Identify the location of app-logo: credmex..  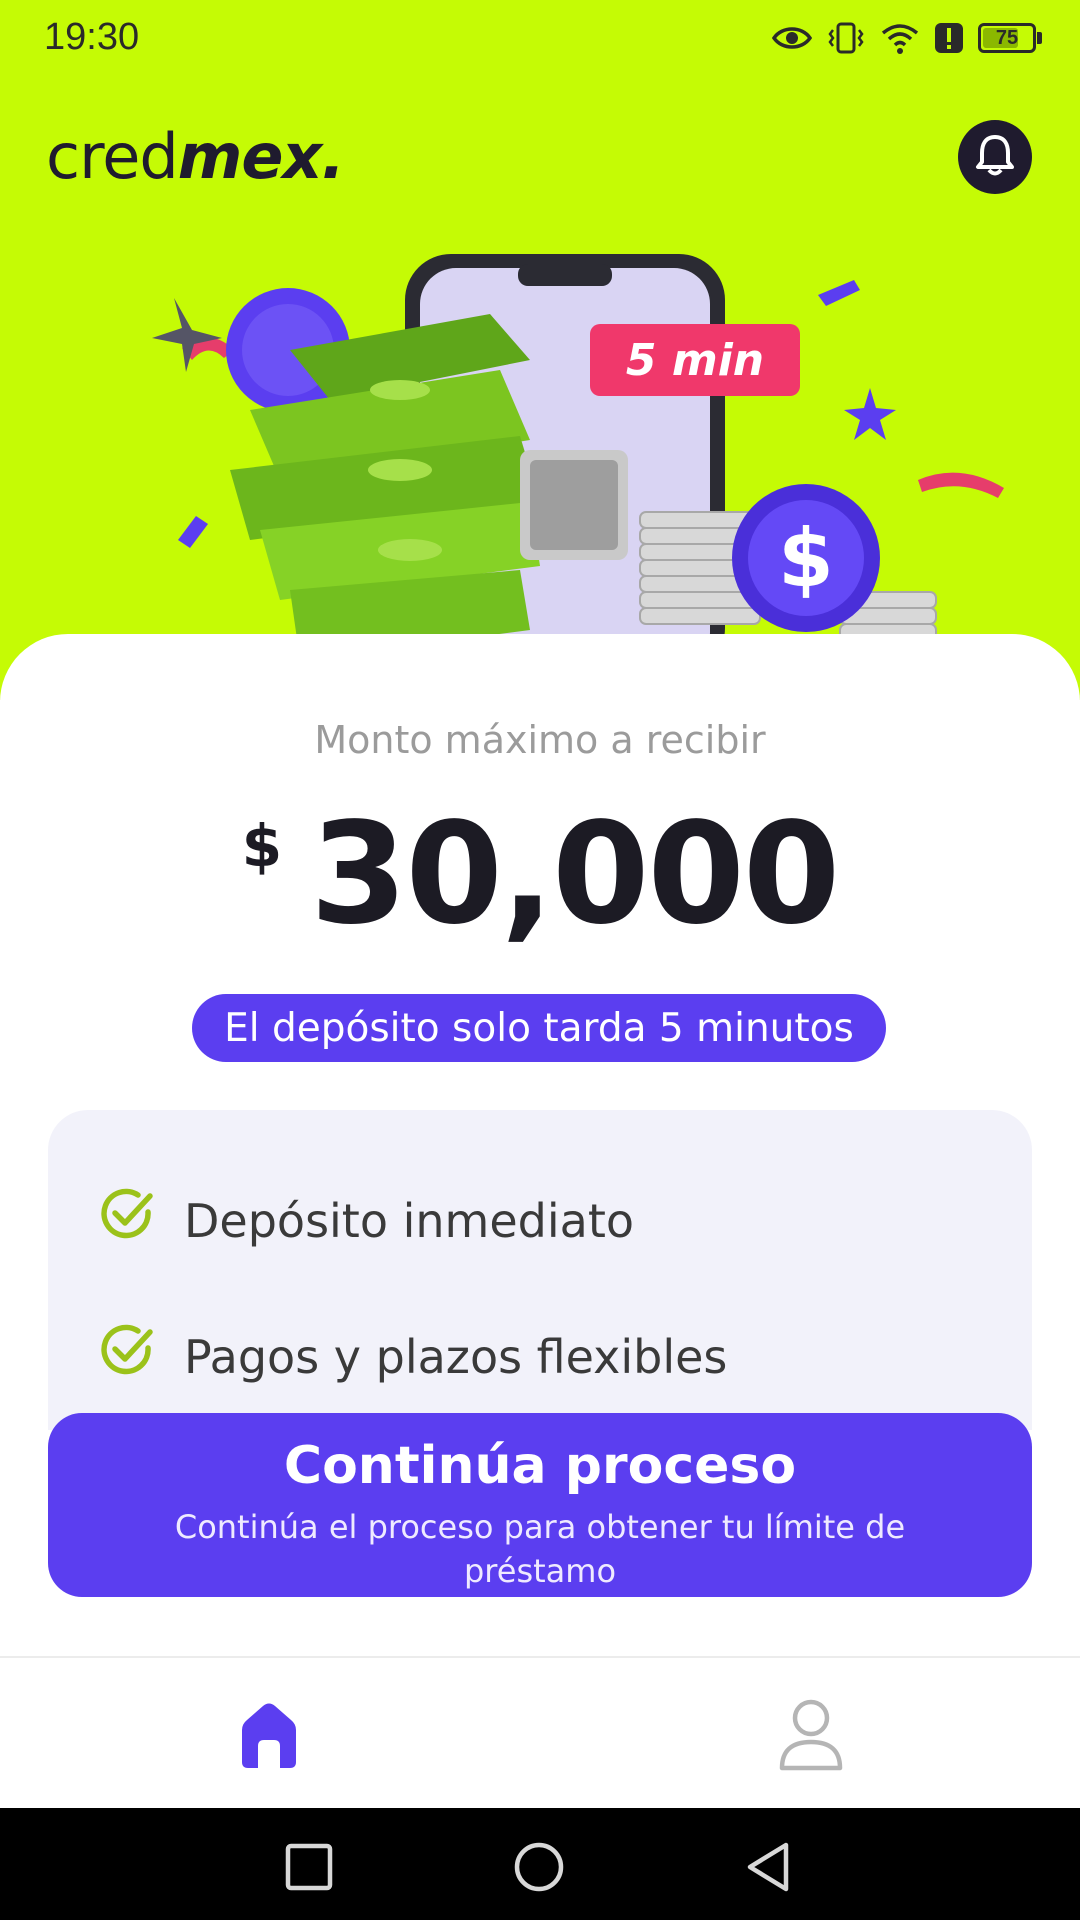
(195, 156).